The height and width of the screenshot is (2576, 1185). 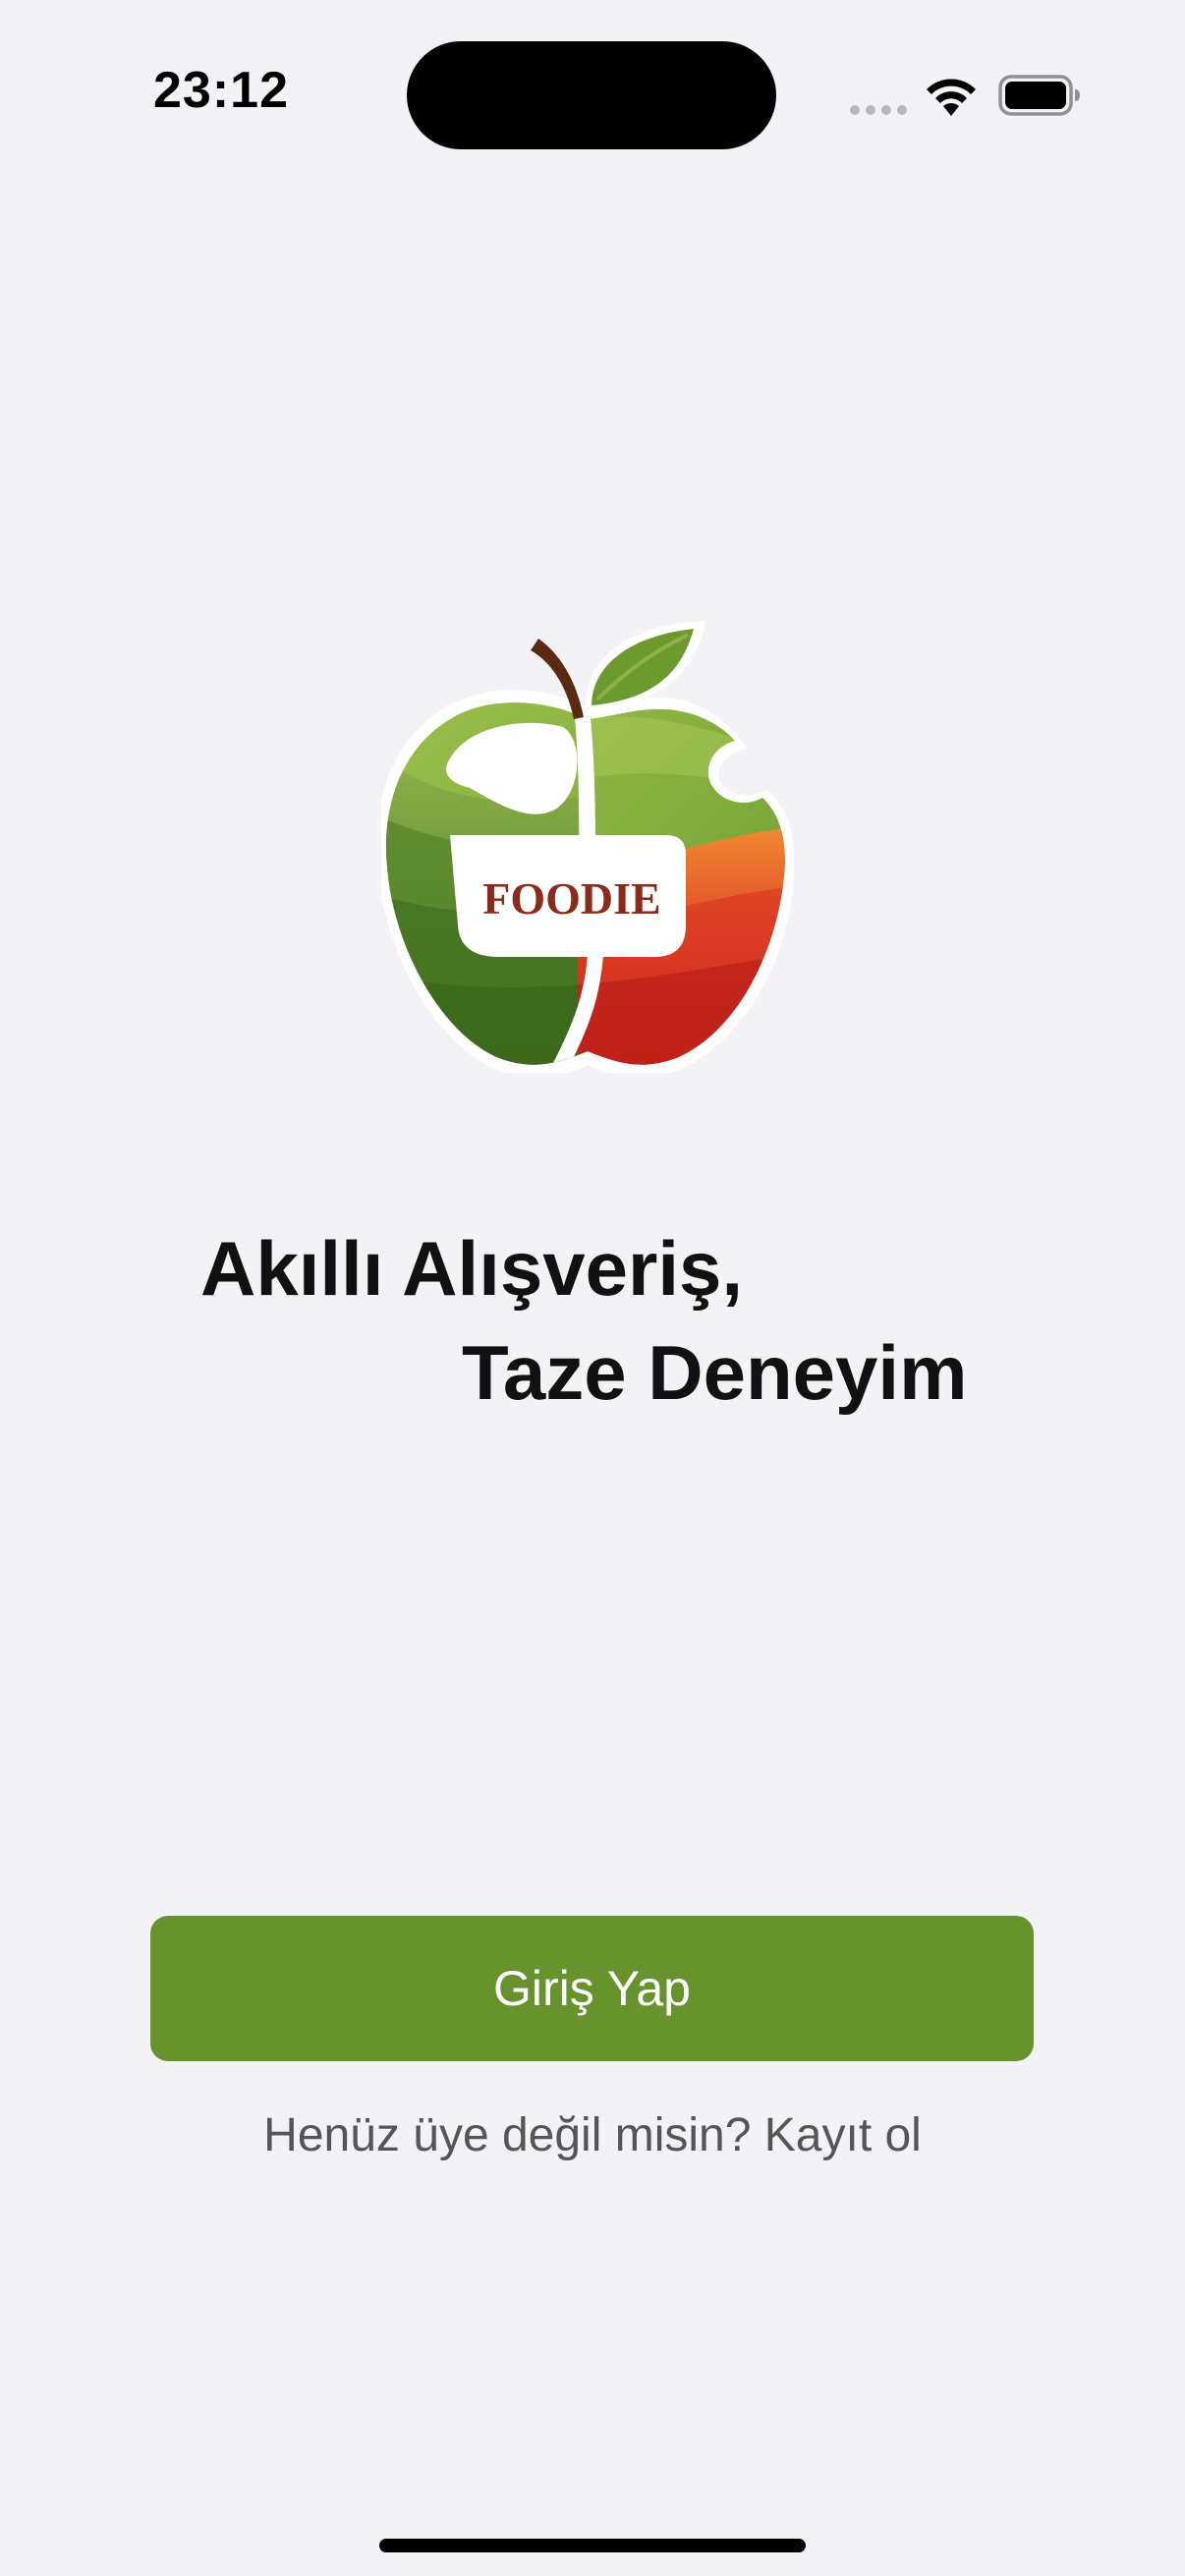 I want to click on login-button: Giriş Yap, so click(x=592, y=1988).